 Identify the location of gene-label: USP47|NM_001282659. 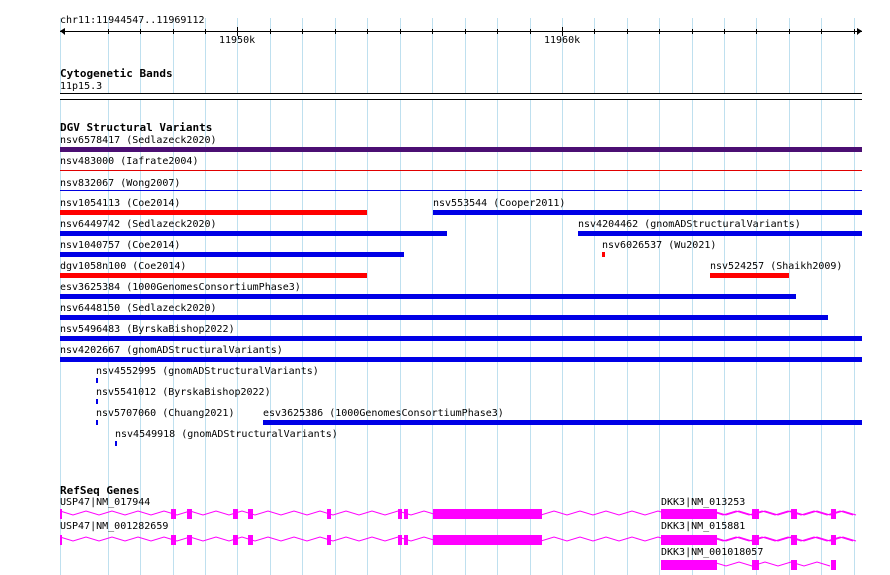
(114, 526).